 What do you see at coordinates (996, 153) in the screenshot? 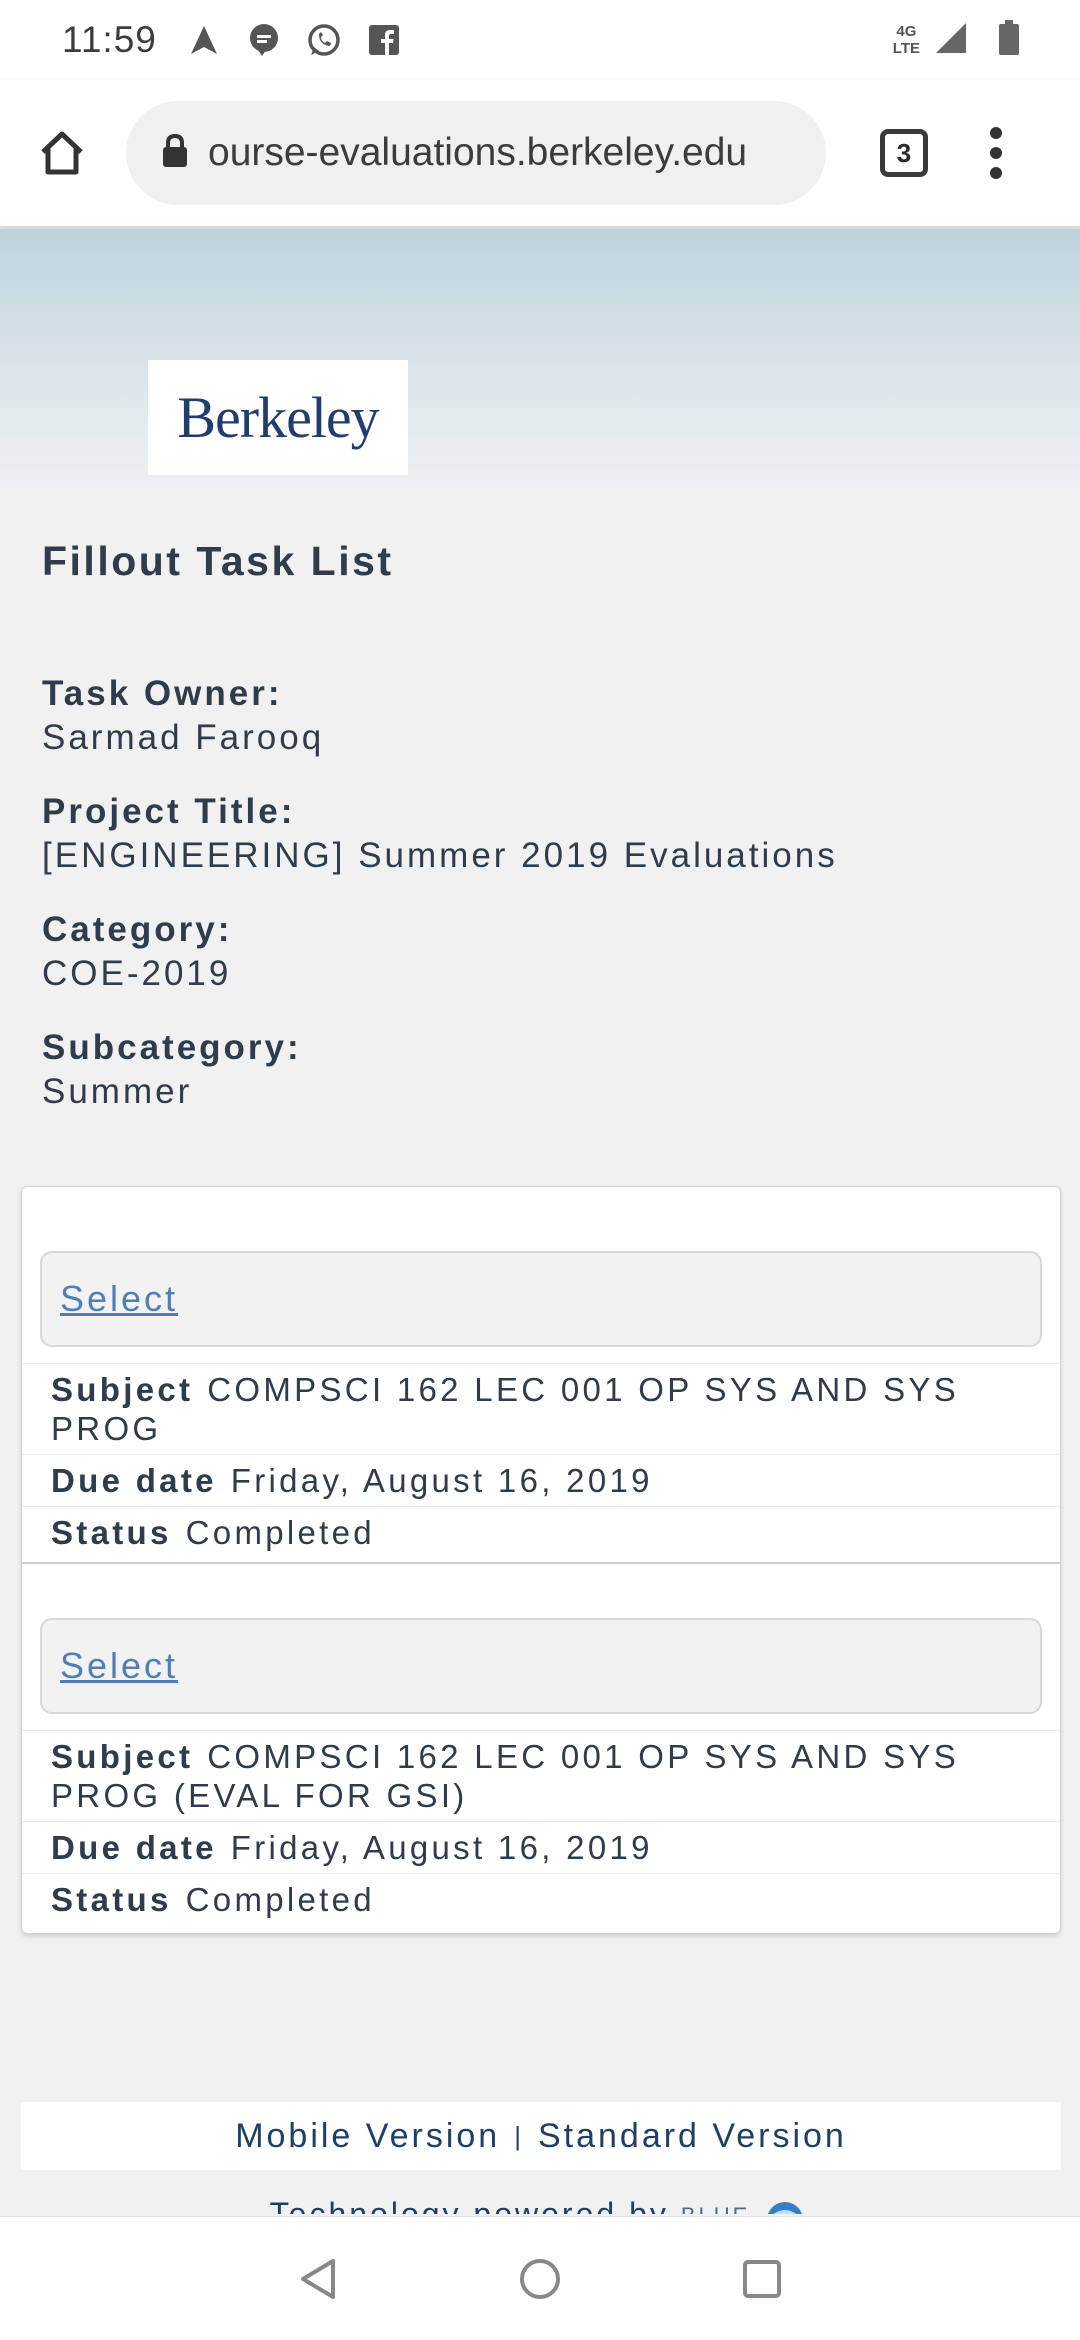
I see `more-vert-icon` at bounding box center [996, 153].